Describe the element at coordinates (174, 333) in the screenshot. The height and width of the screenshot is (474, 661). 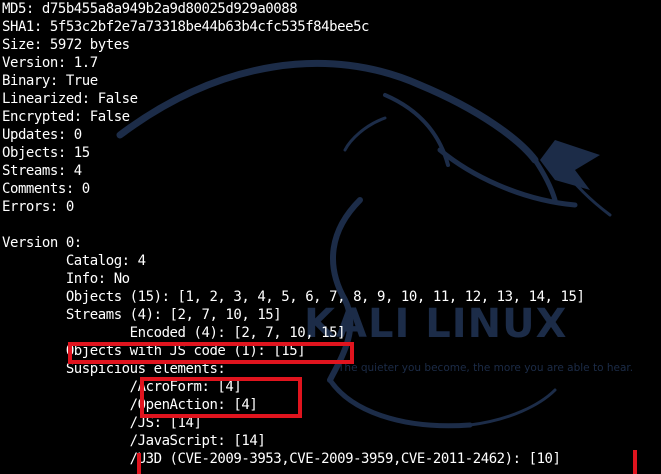
I see `output-encoded-list: Encoded (4): [2, 7, 10, 15]` at that location.